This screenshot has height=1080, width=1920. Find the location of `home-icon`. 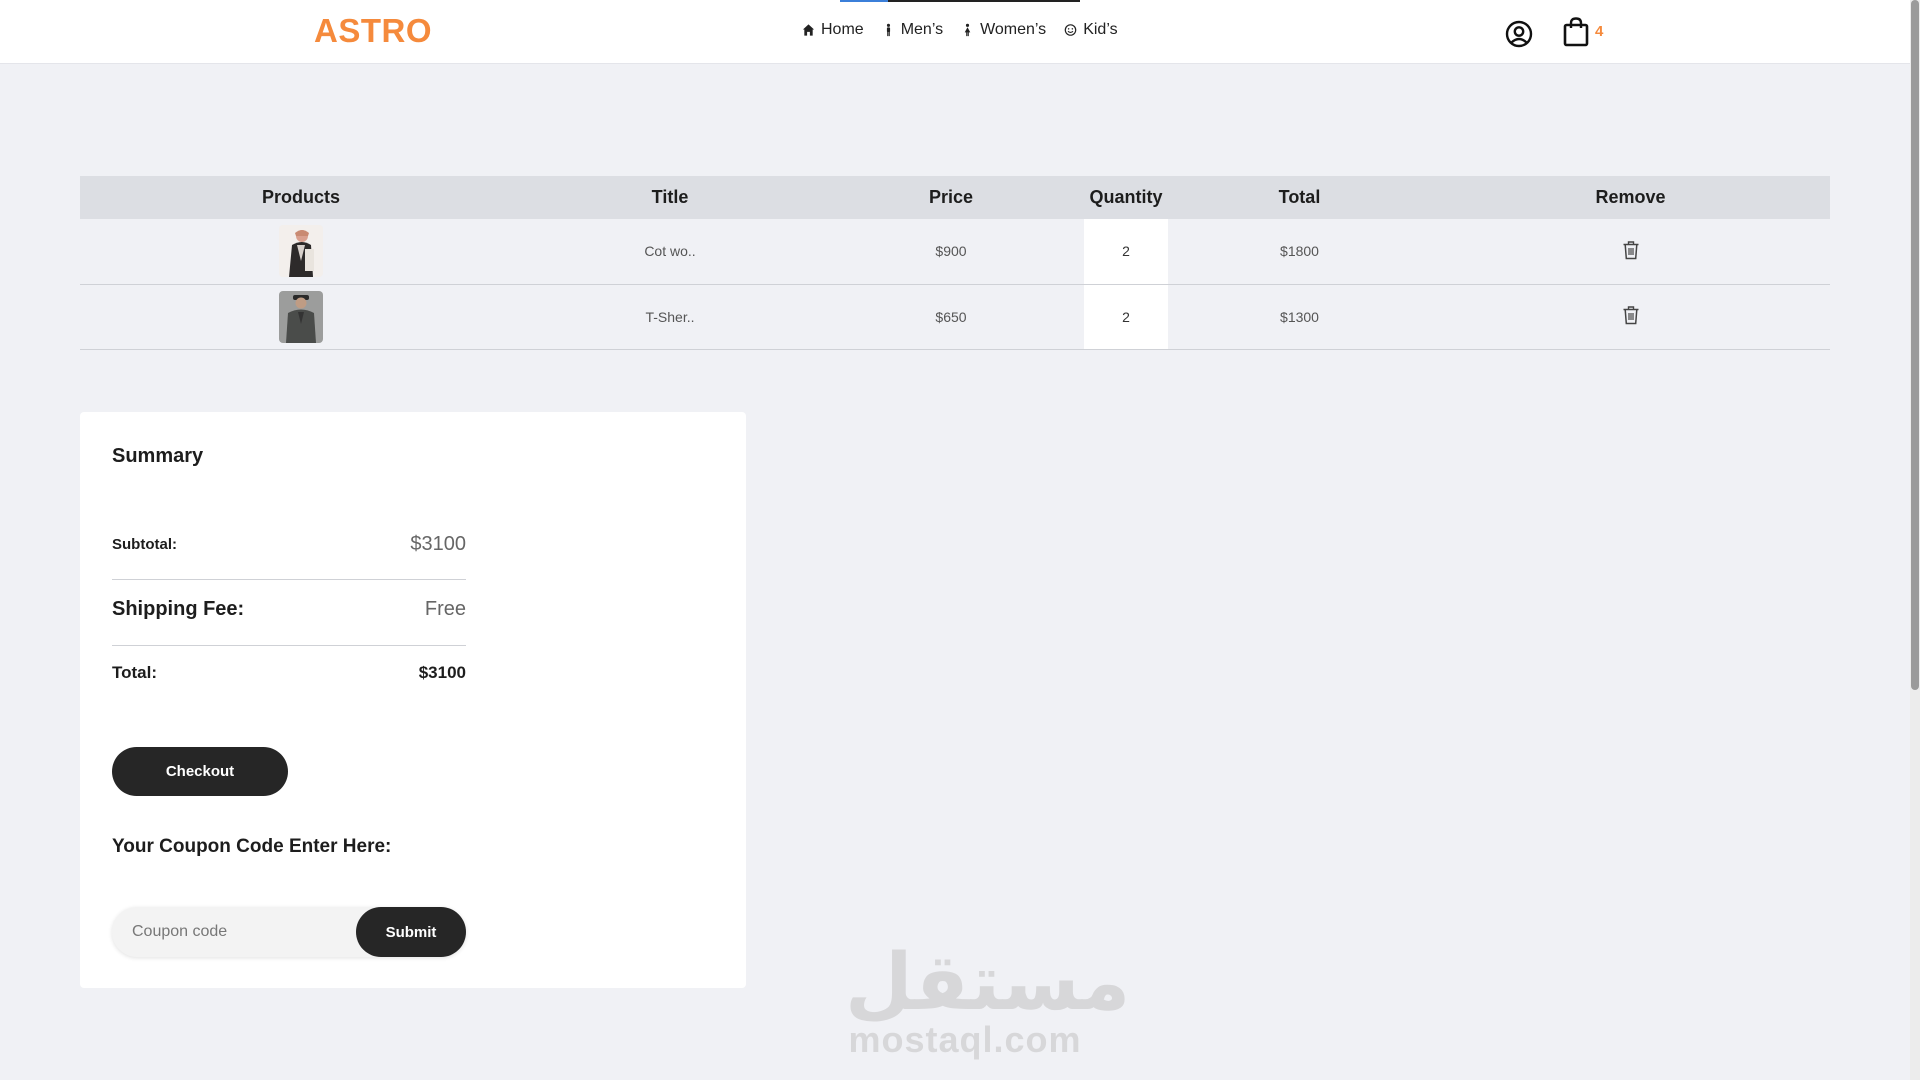

home-icon is located at coordinates (808, 30).